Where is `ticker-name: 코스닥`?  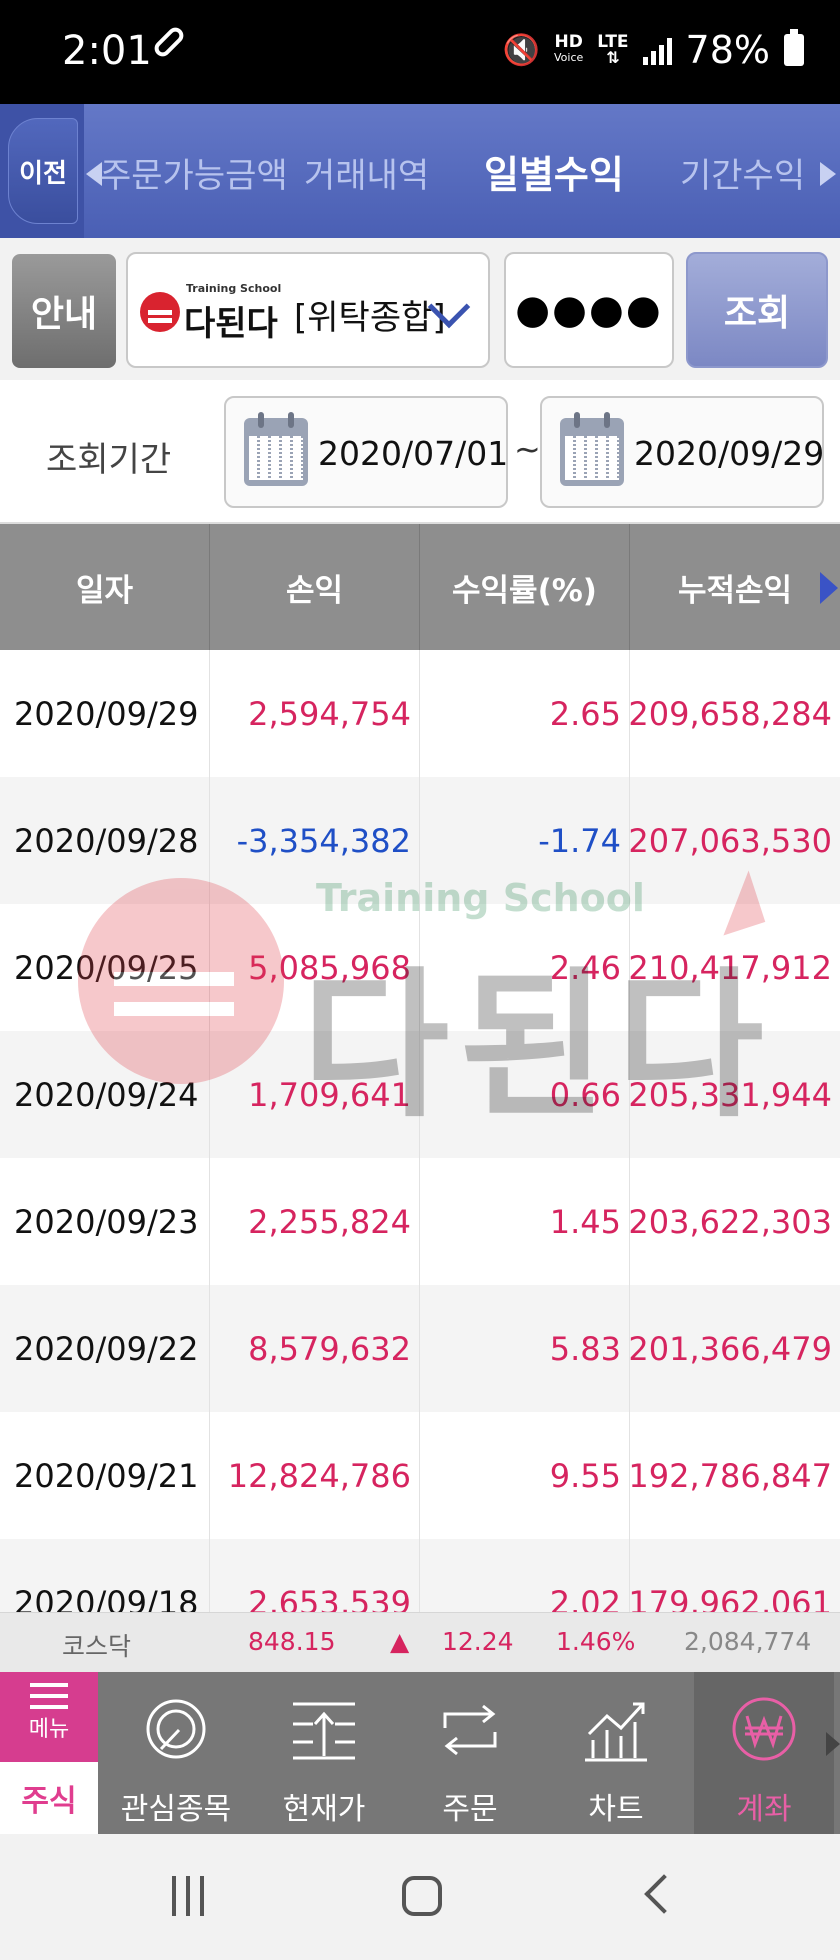 ticker-name: 코스닥 is located at coordinates (97, 1646).